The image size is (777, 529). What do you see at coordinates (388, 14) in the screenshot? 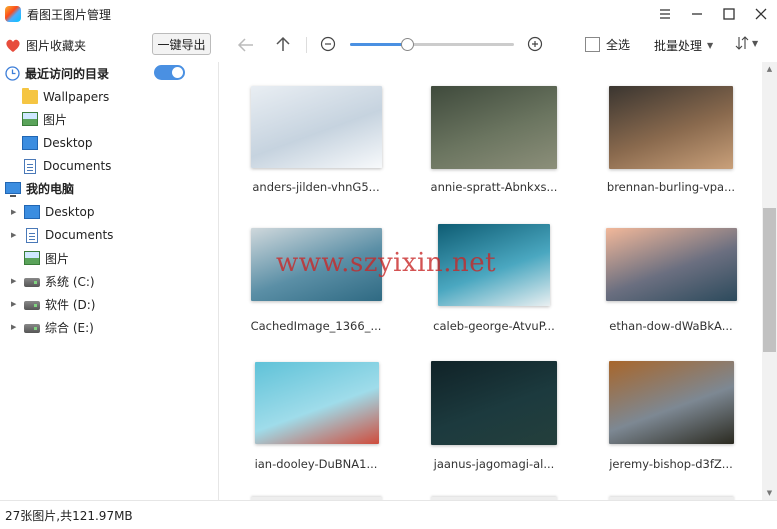
I see `title-bar: 看图王图片管理` at bounding box center [388, 14].